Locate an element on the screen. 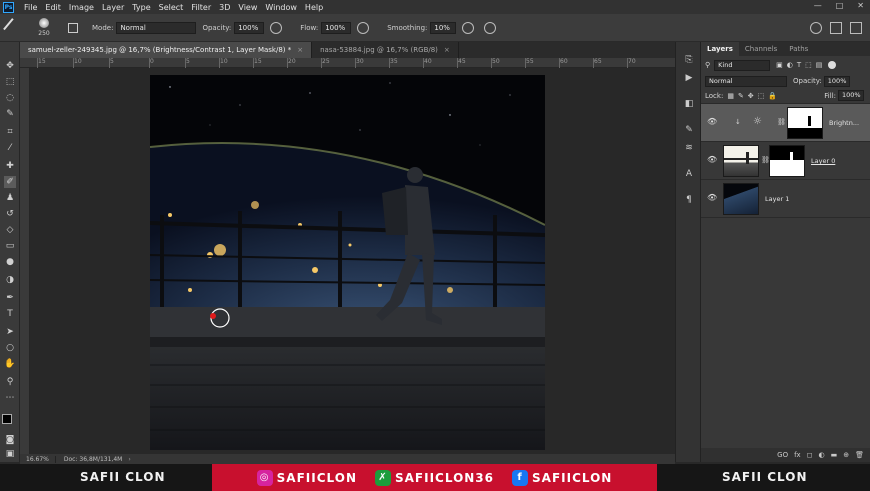 Image resolution: width=870 pixels, height=491 pixels. layer-name: Layer 1 is located at coordinates (777, 199).